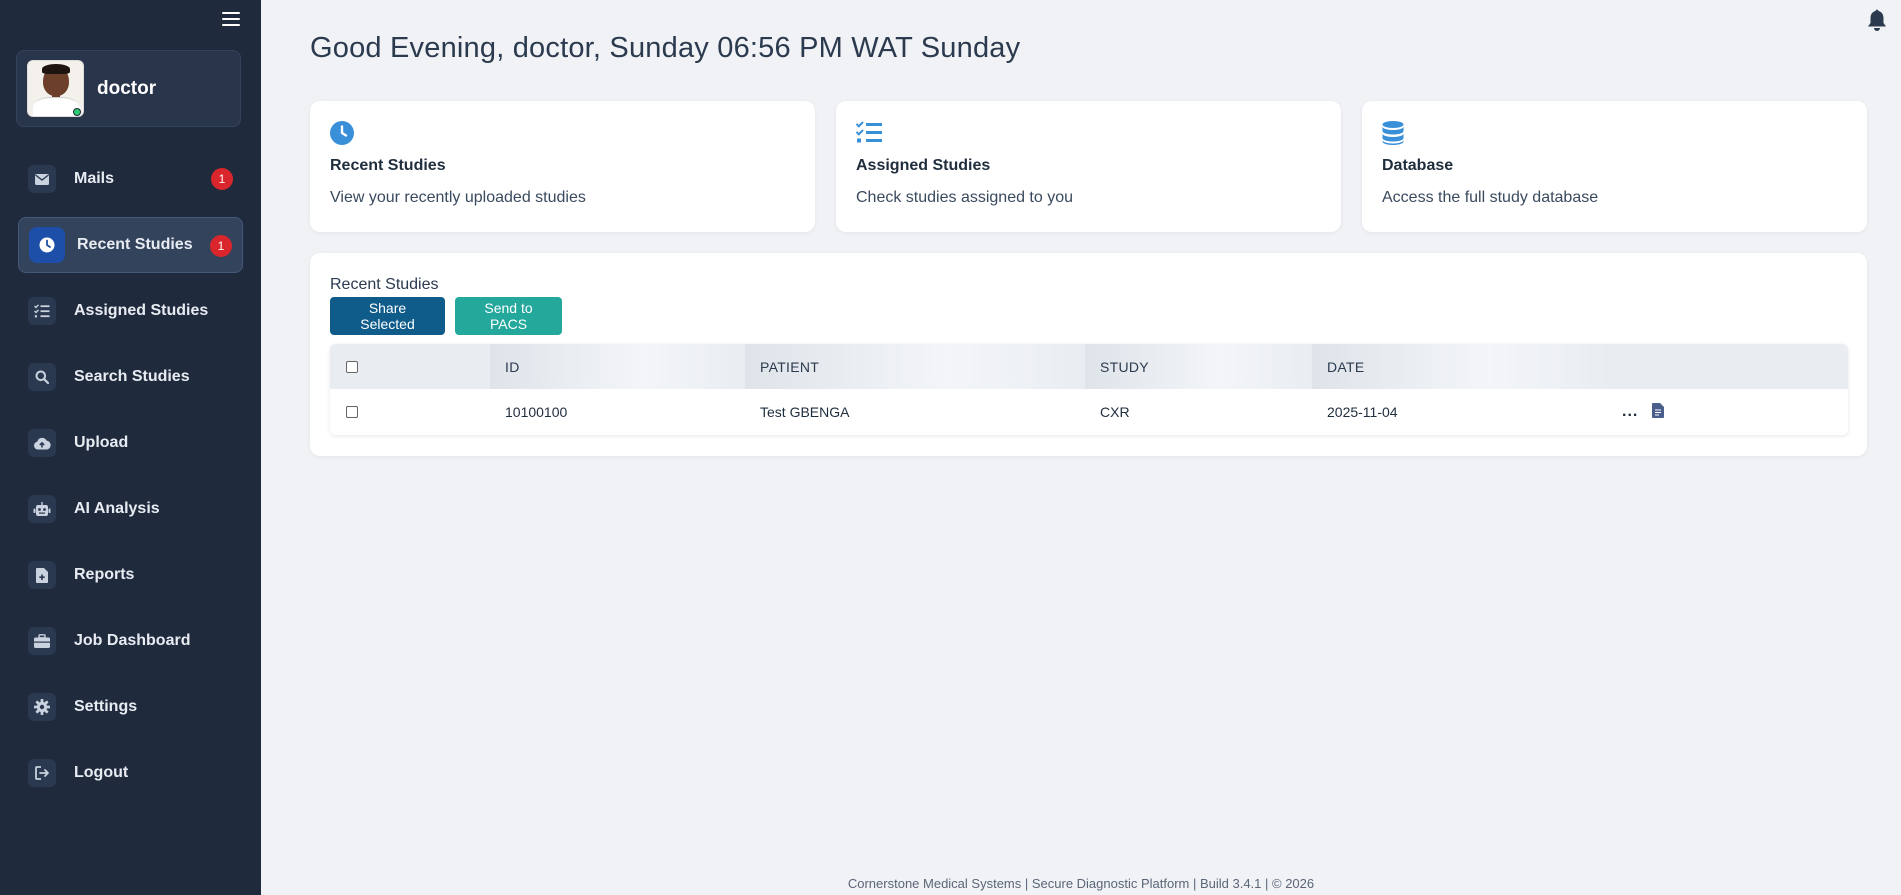  I want to click on robot-icon, so click(42, 509).